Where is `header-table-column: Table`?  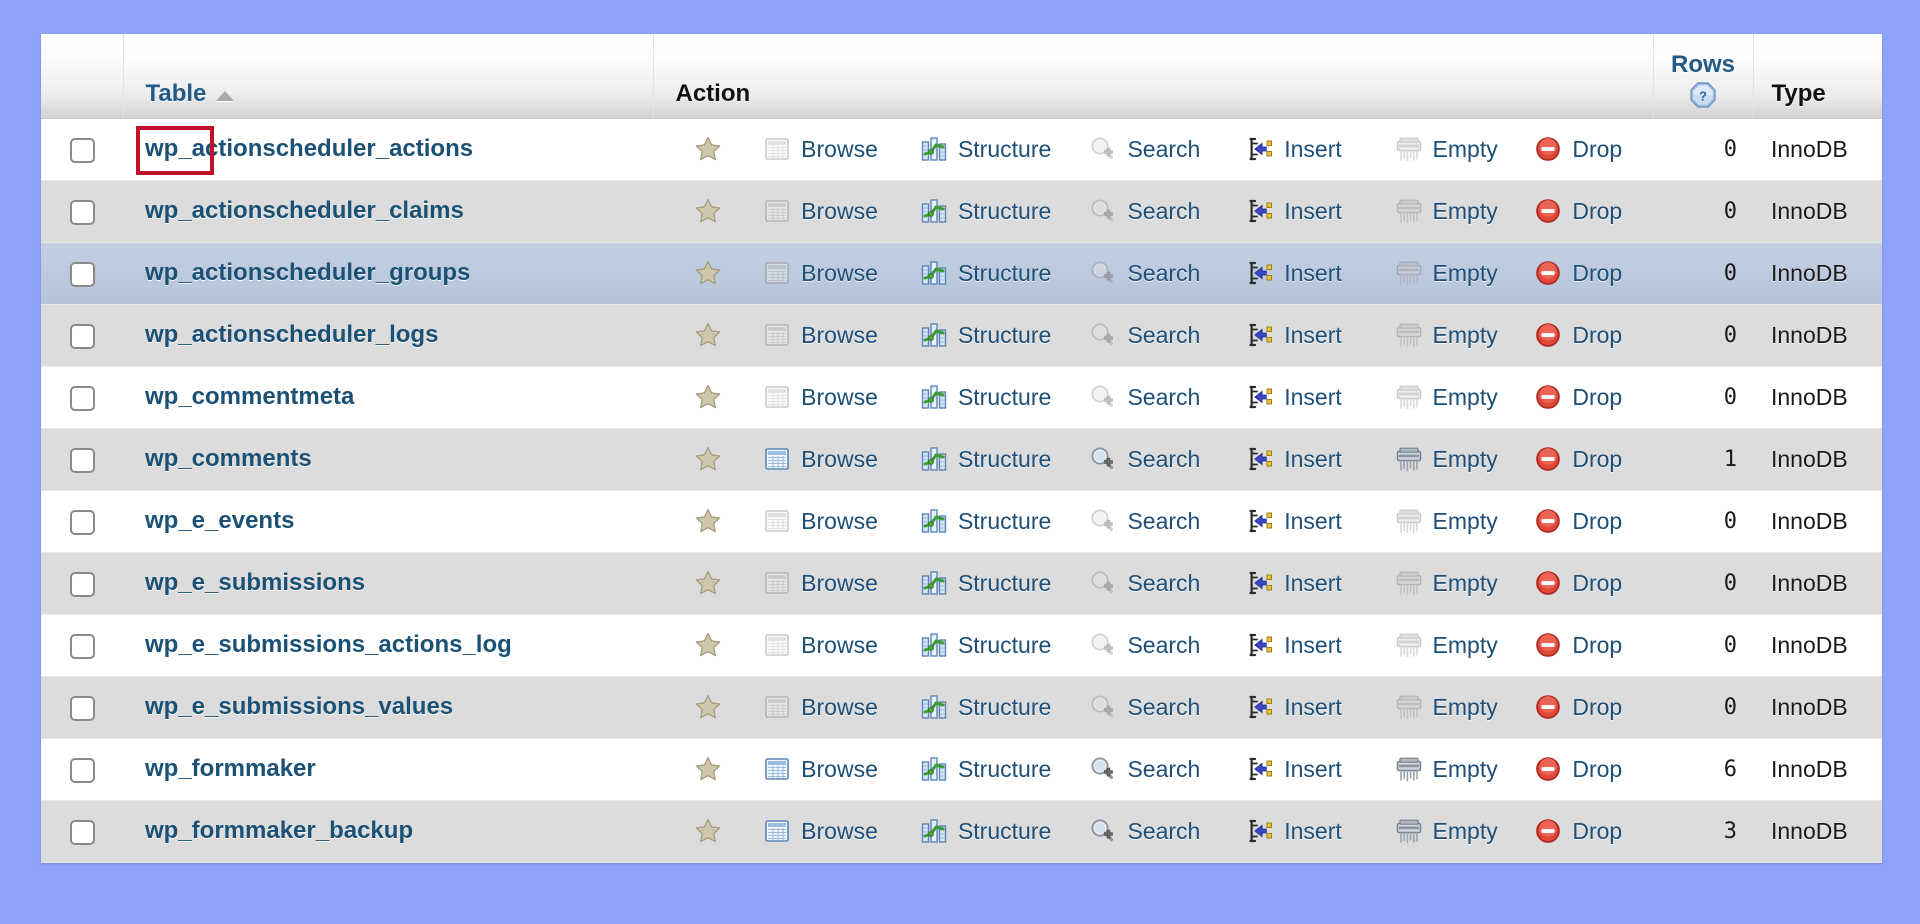
header-table-column: Table is located at coordinates (388, 76).